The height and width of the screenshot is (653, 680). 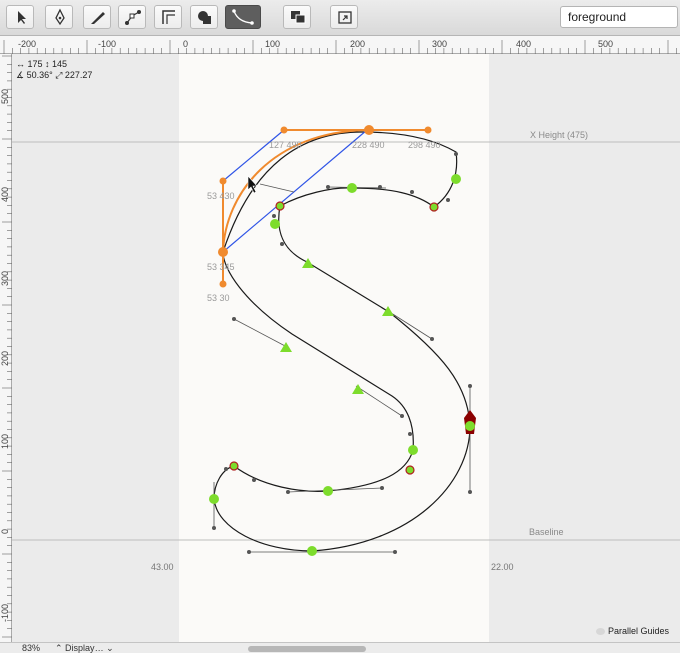 What do you see at coordinates (162, 567) in the screenshot?
I see `left-sidebearing: 43.00` at bounding box center [162, 567].